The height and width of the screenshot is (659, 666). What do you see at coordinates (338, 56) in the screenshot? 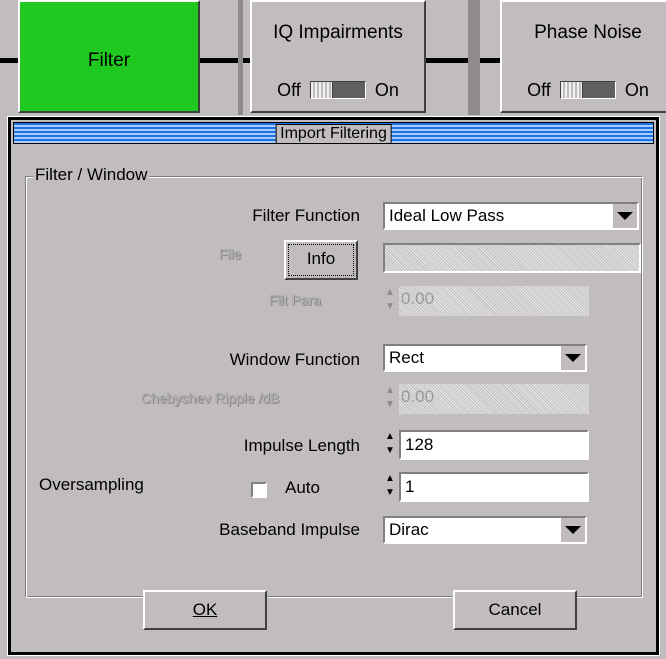
I see `iq-impairments-block: IQ Impairments Off On` at bounding box center [338, 56].